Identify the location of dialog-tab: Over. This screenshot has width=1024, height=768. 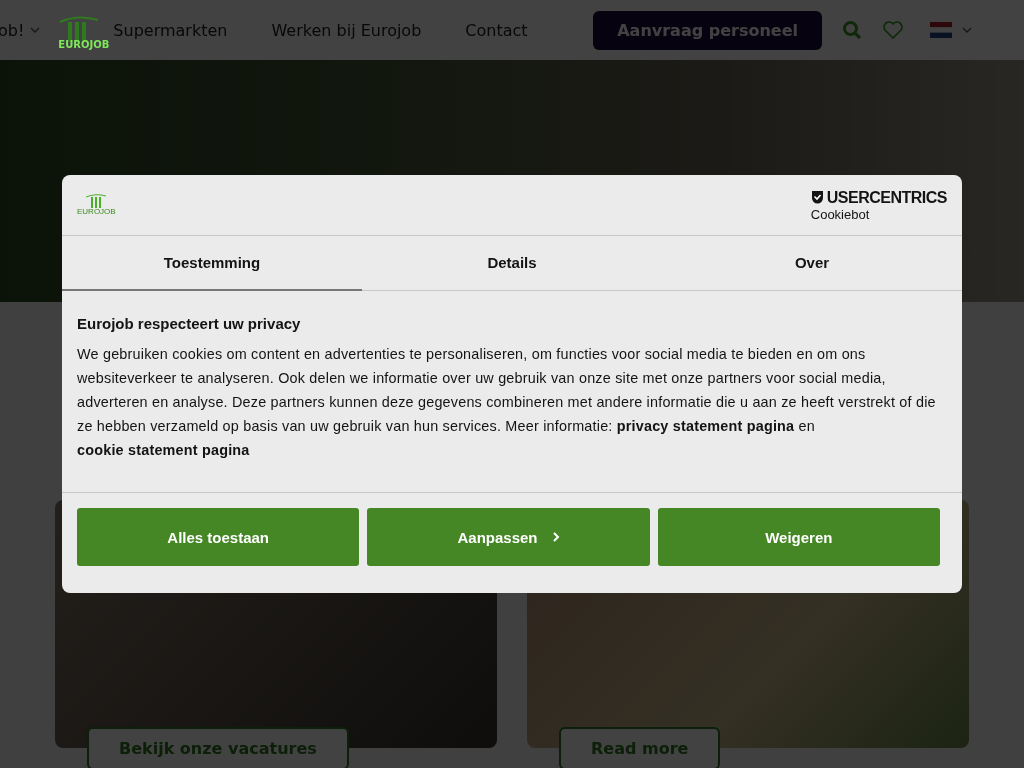
(812, 263).